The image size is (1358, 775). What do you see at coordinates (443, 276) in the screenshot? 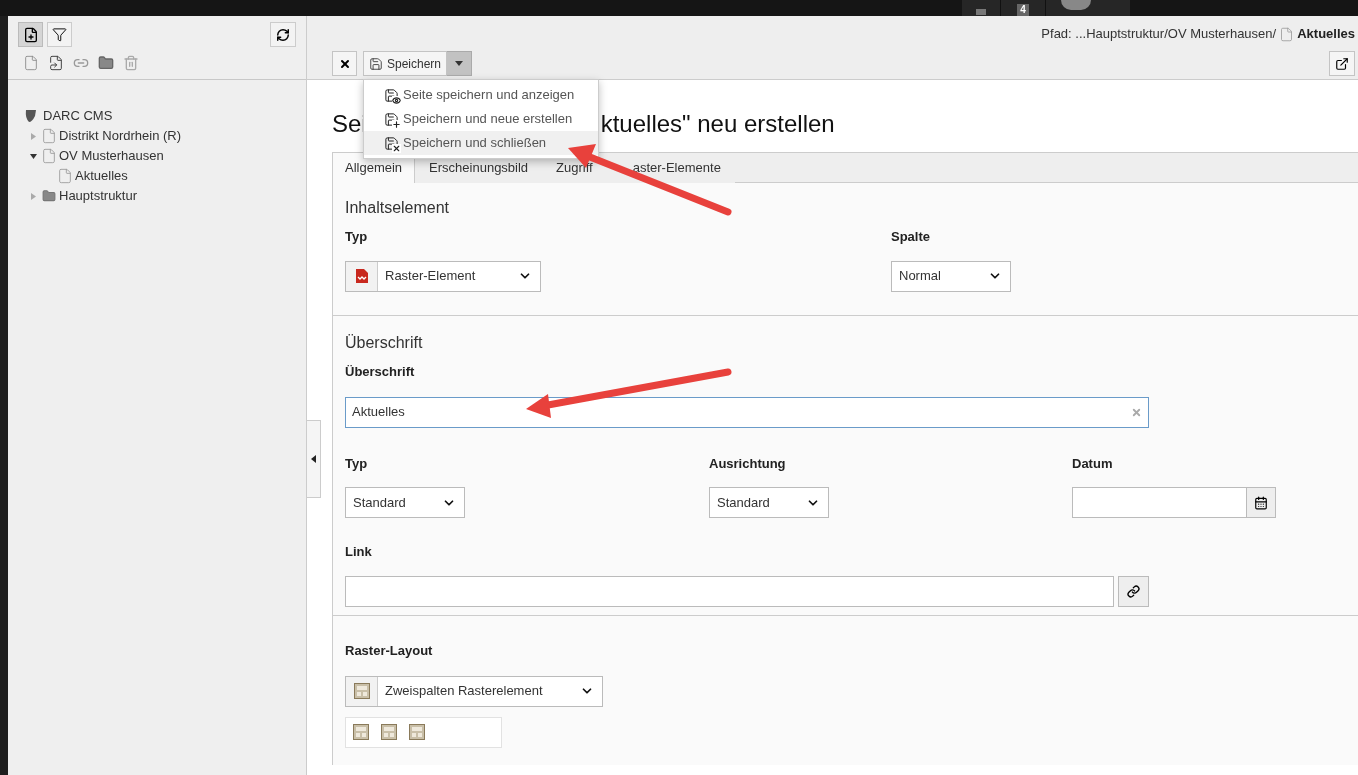
I see `content-type-select: Raster-Element` at bounding box center [443, 276].